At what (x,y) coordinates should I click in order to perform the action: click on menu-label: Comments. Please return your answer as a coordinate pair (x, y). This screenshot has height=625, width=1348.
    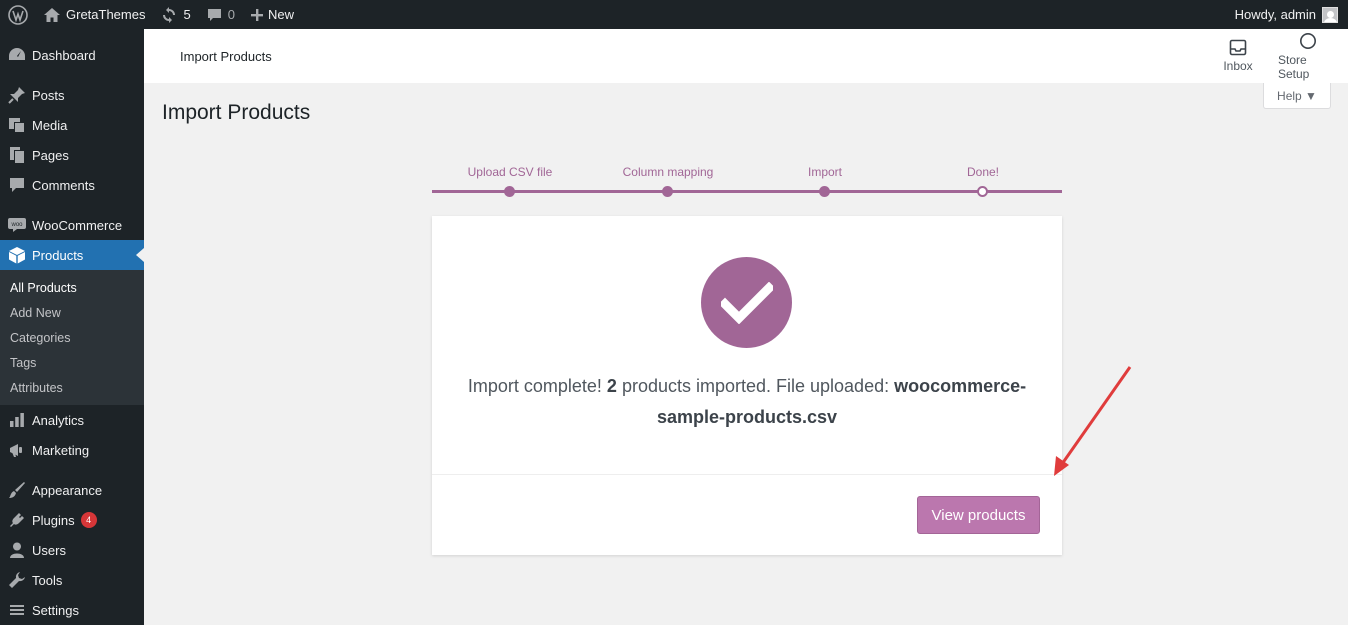
    Looking at the image, I should click on (63, 185).